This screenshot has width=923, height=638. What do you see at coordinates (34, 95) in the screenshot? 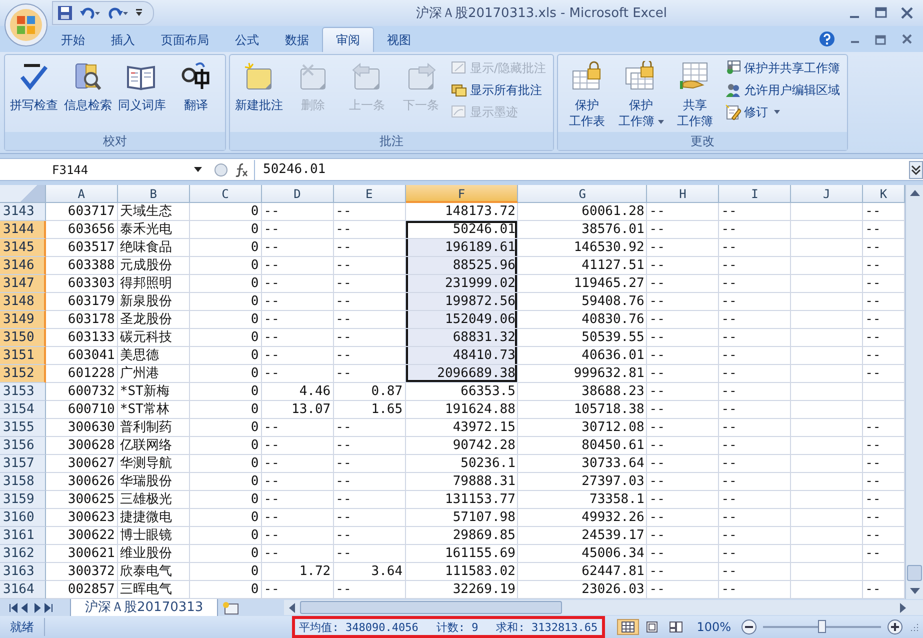
I see `ribbon-button: 拼写检查` at bounding box center [34, 95].